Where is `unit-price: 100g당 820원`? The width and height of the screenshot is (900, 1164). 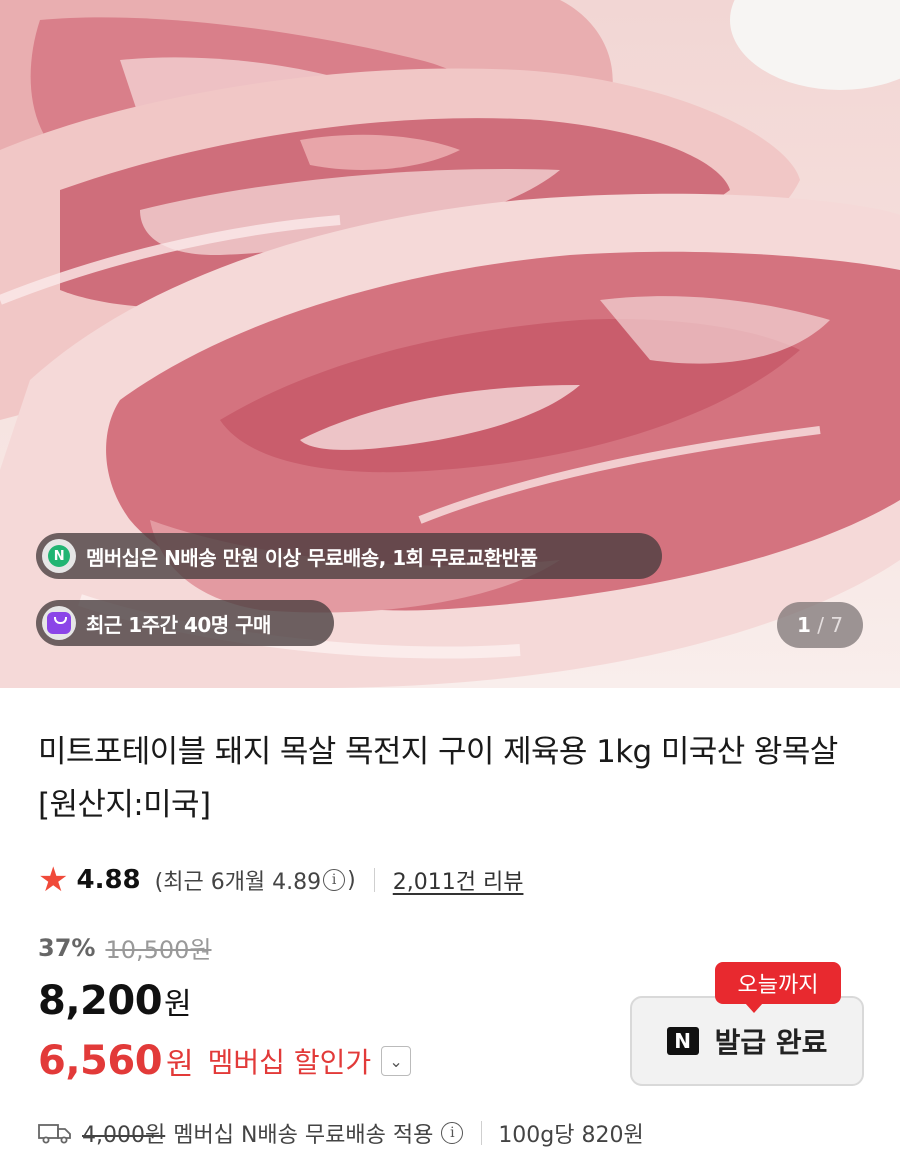
unit-price: 100g당 820원 is located at coordinates (571, 1135).